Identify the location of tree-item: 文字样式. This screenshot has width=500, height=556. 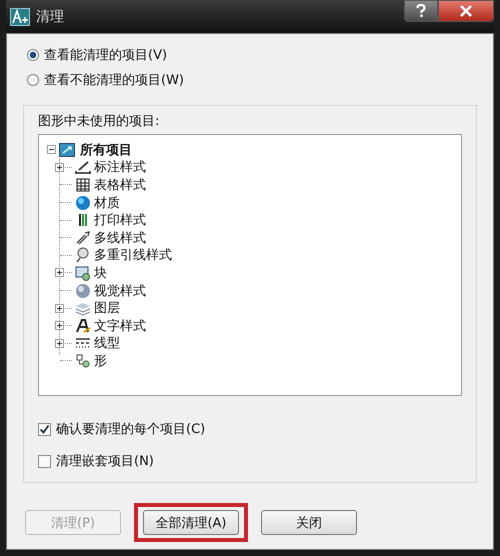
(120, 325).